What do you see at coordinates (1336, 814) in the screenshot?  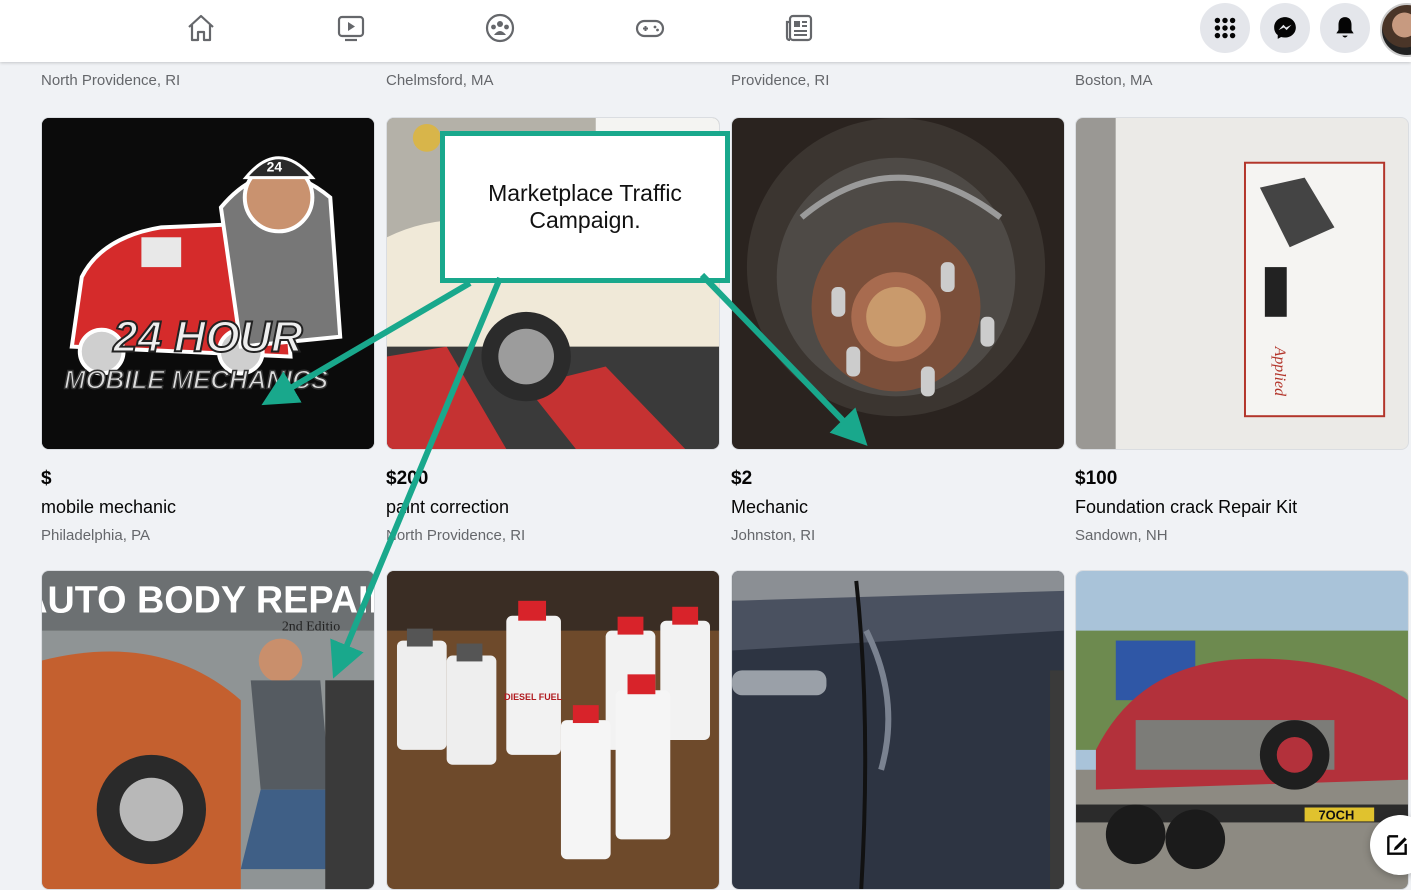 I see `image-label-text: 7OCH` at bounding box center [1336, 814].